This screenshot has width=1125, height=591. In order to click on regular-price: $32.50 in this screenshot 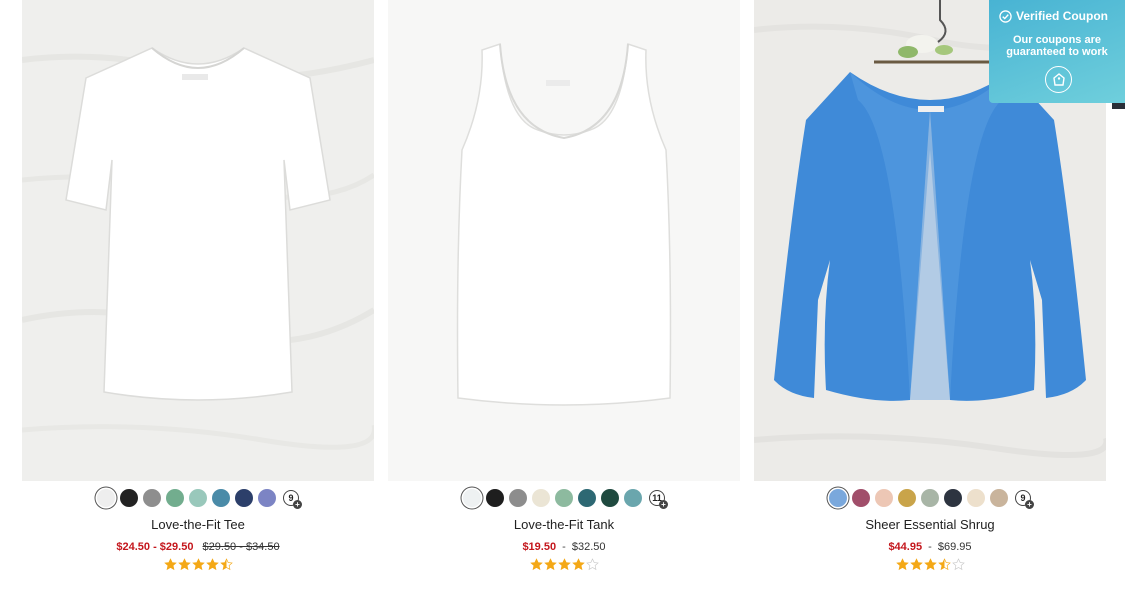, I will do `click(588, 547)`.